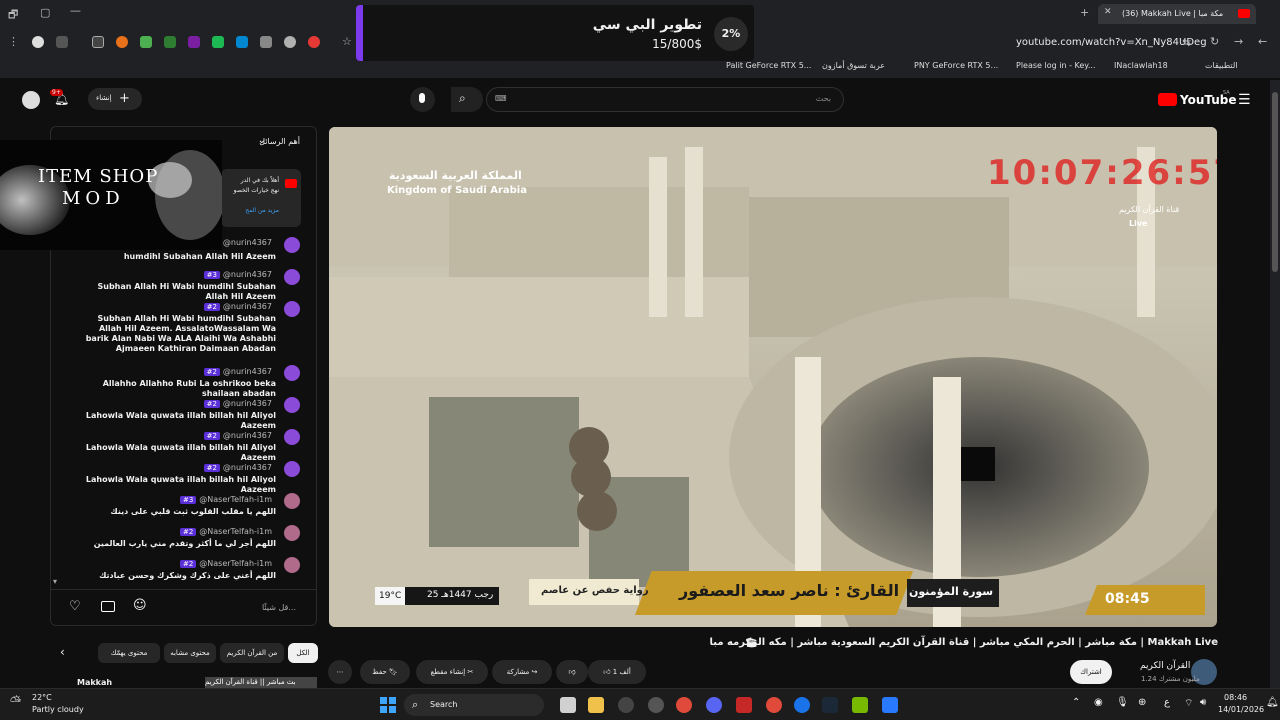 Image resolution: width=1280 pixels, height=720 pixels. What do you see at coordinates (626, 705) in the screenshot?
I see `app-icon` at bounding box center [626, 705].